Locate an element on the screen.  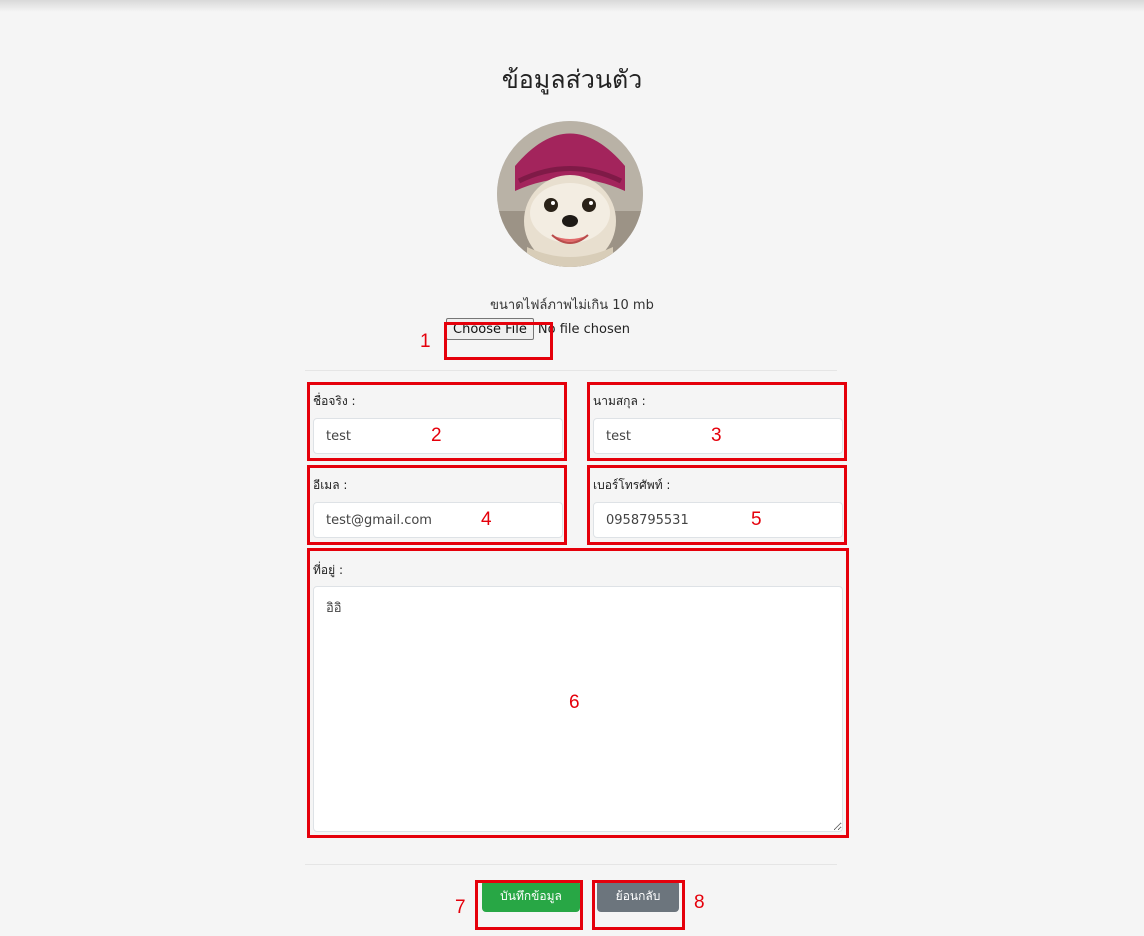
upload-hint: ขนาดไฟล์ภาพไม่เกิน 10 mb is located at coordinates (572, 305).